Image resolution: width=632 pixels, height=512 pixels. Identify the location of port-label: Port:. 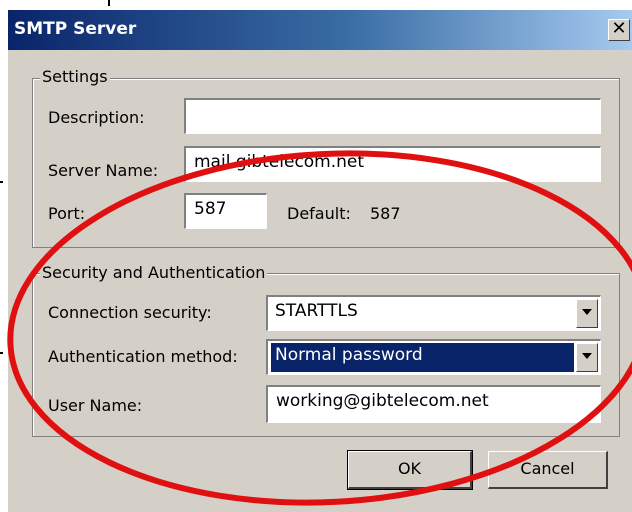
(67, 213).